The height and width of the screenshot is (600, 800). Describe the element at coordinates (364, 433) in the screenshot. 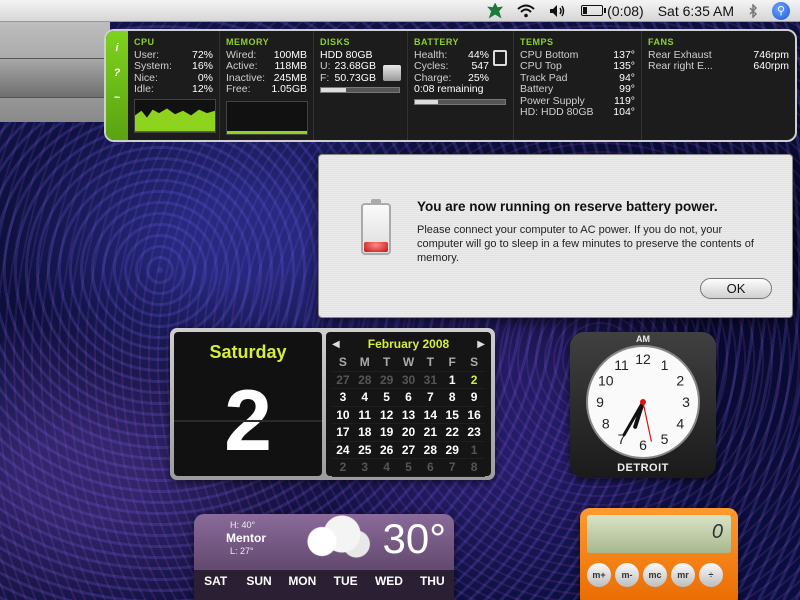

I see `calendar-day: 18` at that location.